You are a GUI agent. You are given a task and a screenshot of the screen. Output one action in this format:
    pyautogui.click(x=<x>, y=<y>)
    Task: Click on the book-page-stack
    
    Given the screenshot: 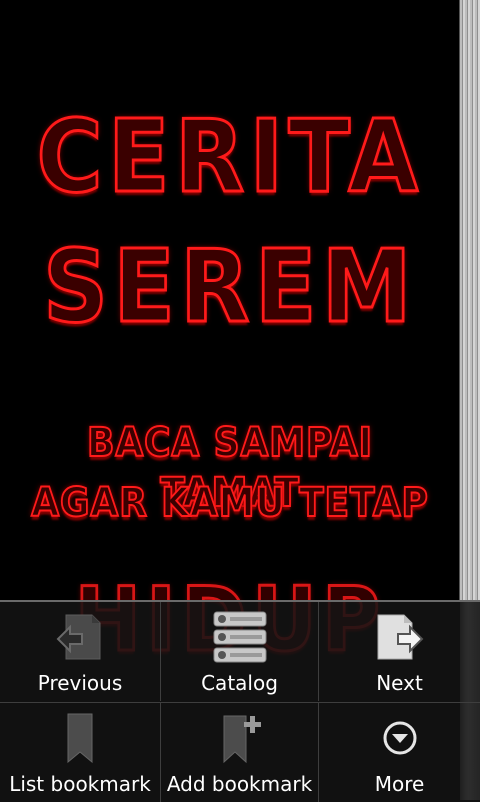 What is the action you would take?
    pyautogui.click(x=469, y=300)
    